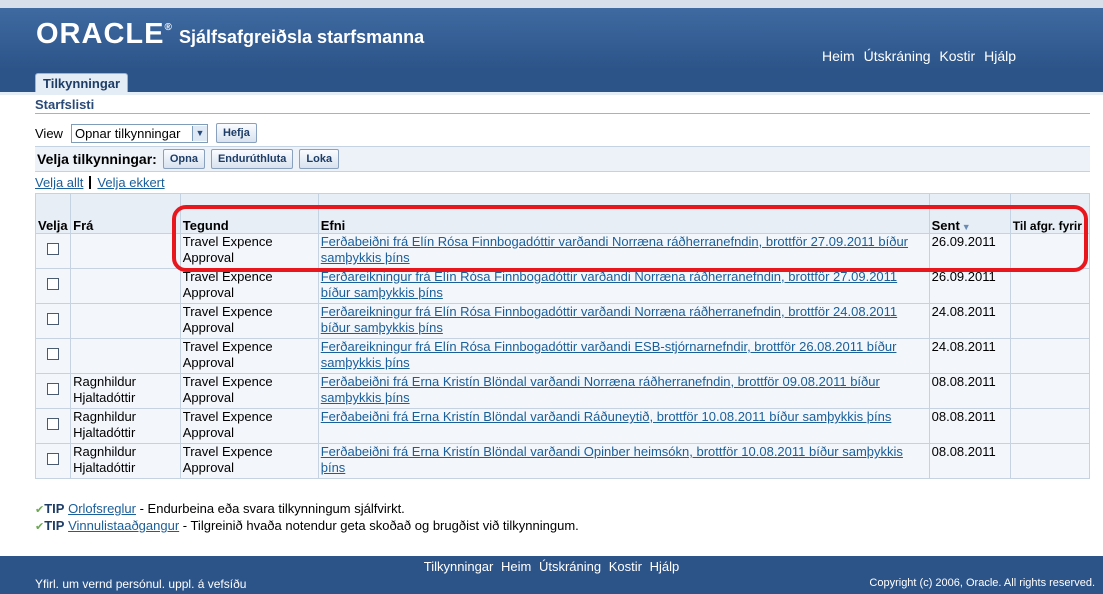 Image resolution: width=1103 pixels, height=594 pixels. I want to click on oracle-logo: ORACLE®, so click(104, 34).